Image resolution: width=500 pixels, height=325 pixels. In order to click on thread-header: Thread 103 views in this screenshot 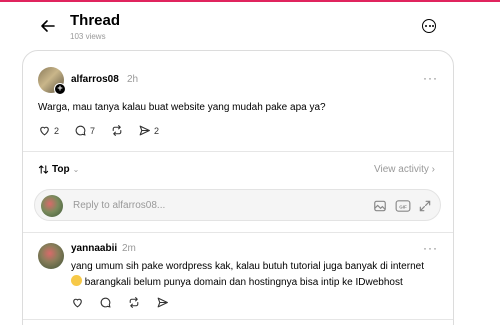, I will do `click(250, 25)`.